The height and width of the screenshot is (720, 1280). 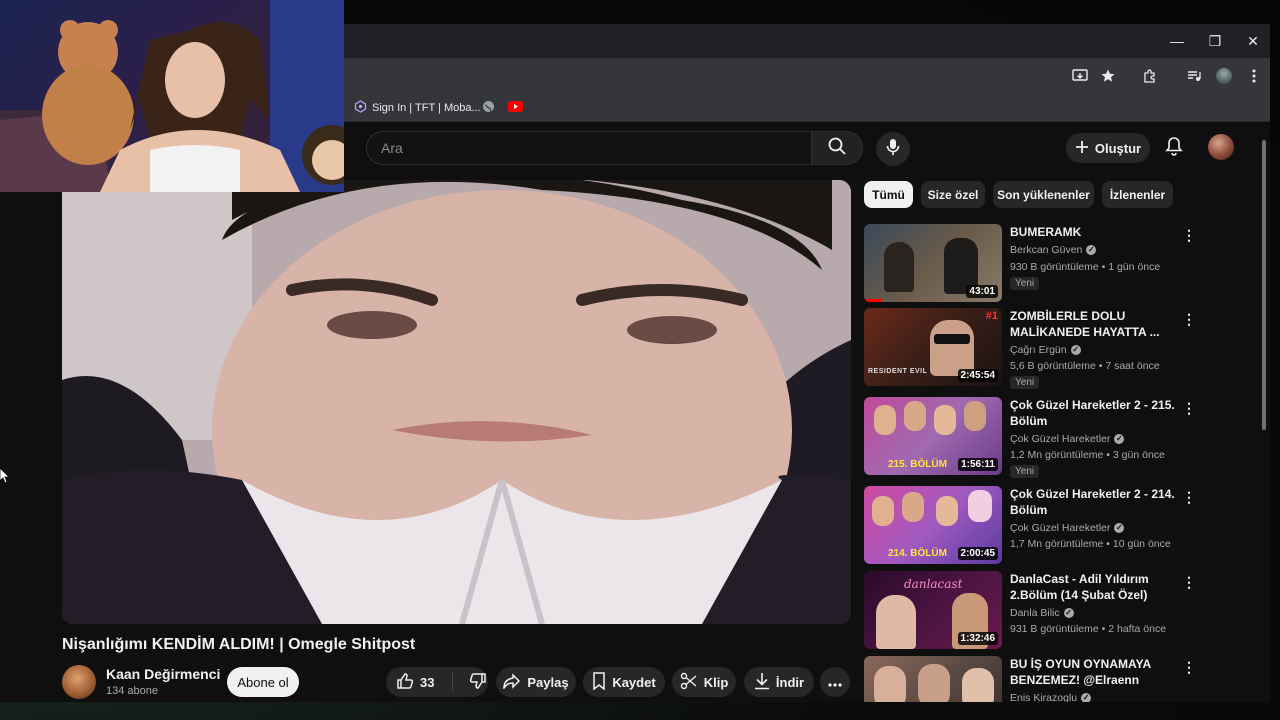 I want to click on video-thumbnail: 215. BÖLÜM 1:56:11, so click(x=933, y=436).